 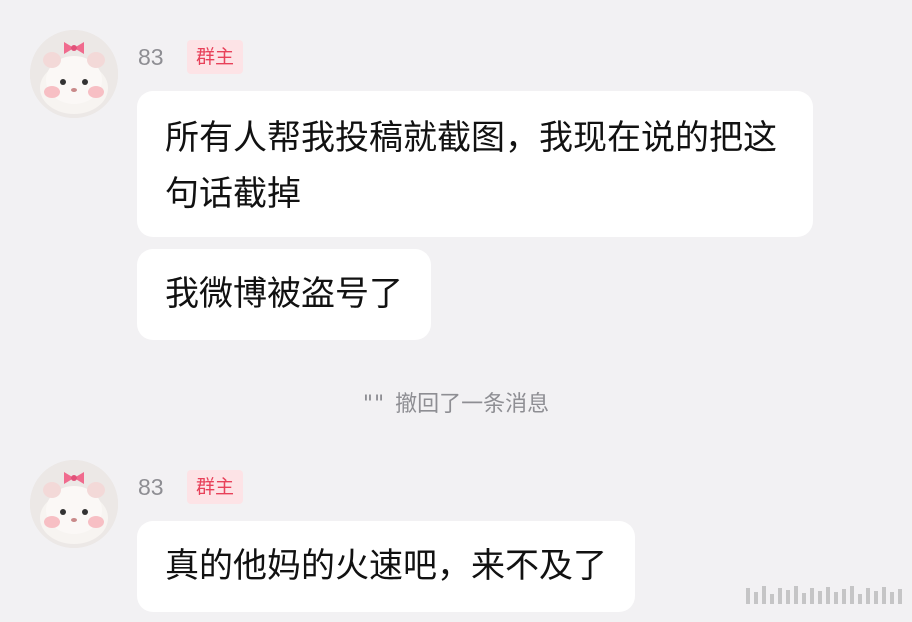 I want to click on message-bubble: 我微博被盗号了, so click(x=284, y=294).